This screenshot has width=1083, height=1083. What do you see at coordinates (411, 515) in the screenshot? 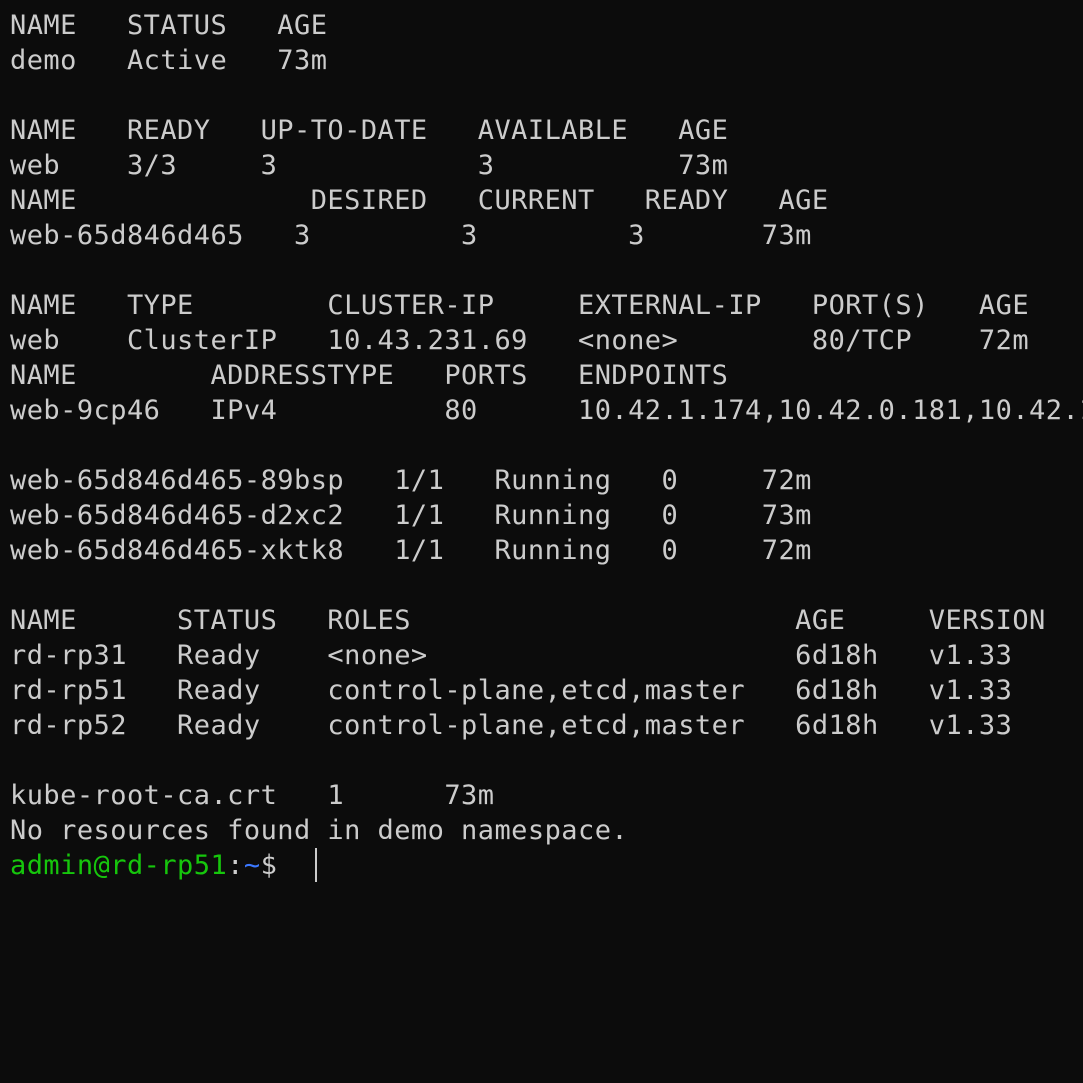
I see `terminal-line: web-65d846d465-d2xc2 1/1 Running 0 73m` at bounding box center [411, 515].